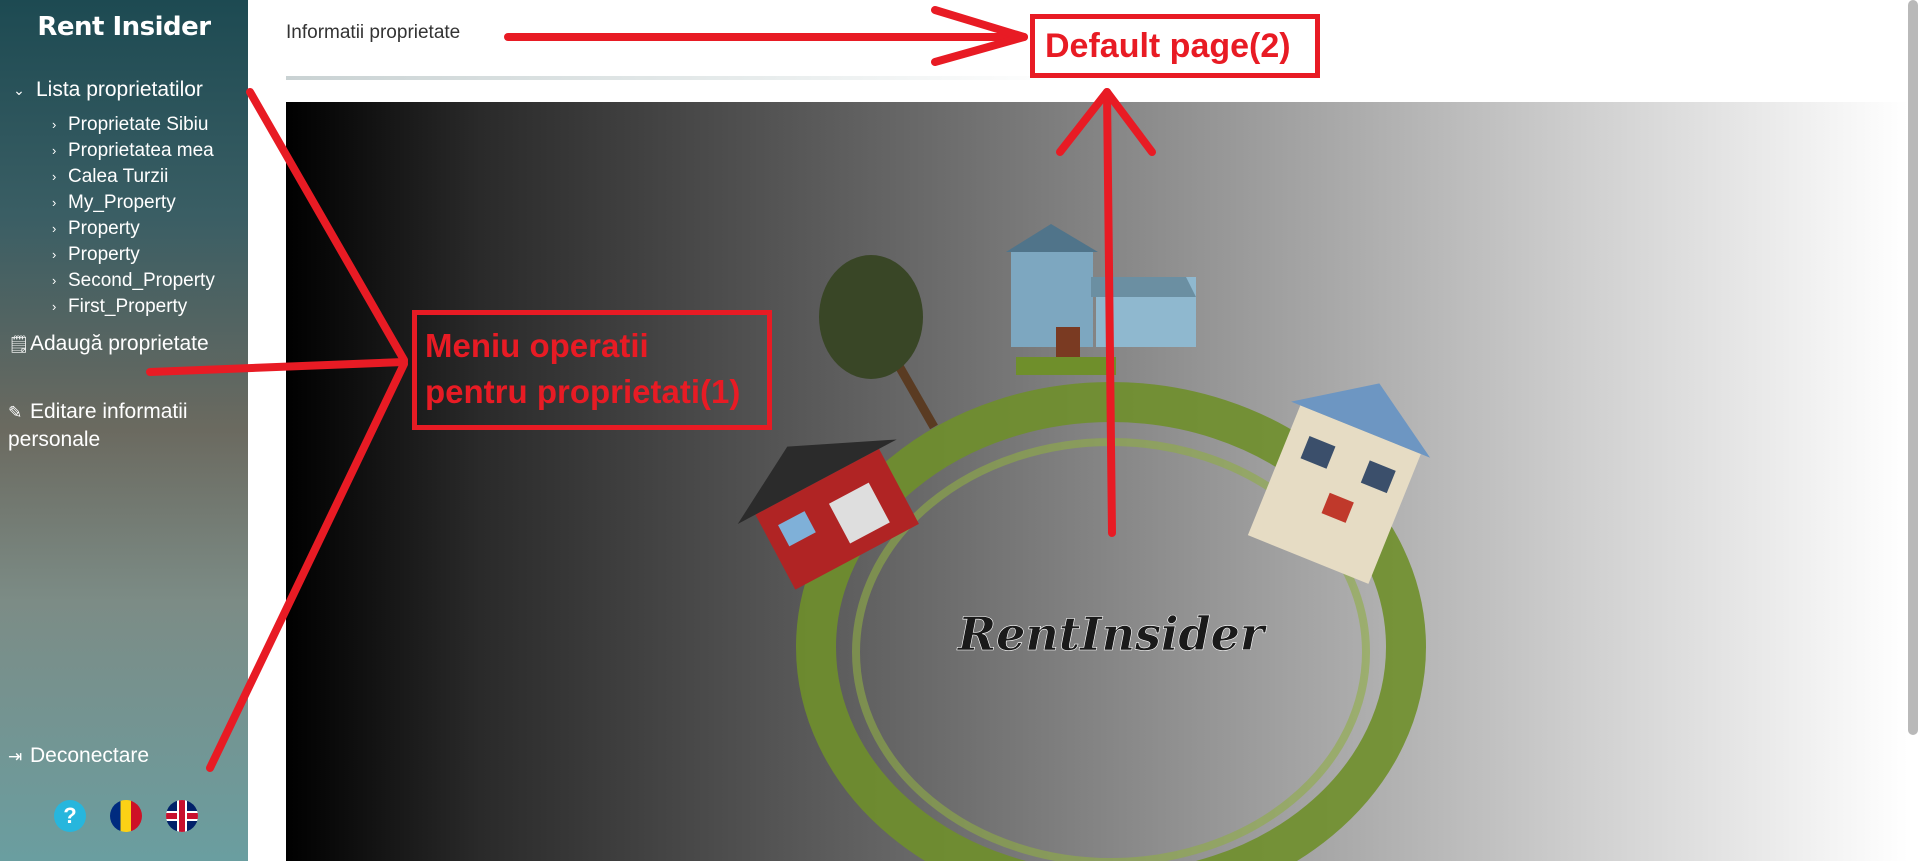  I want to click on property-item: › First_Property, so click(133, 307).